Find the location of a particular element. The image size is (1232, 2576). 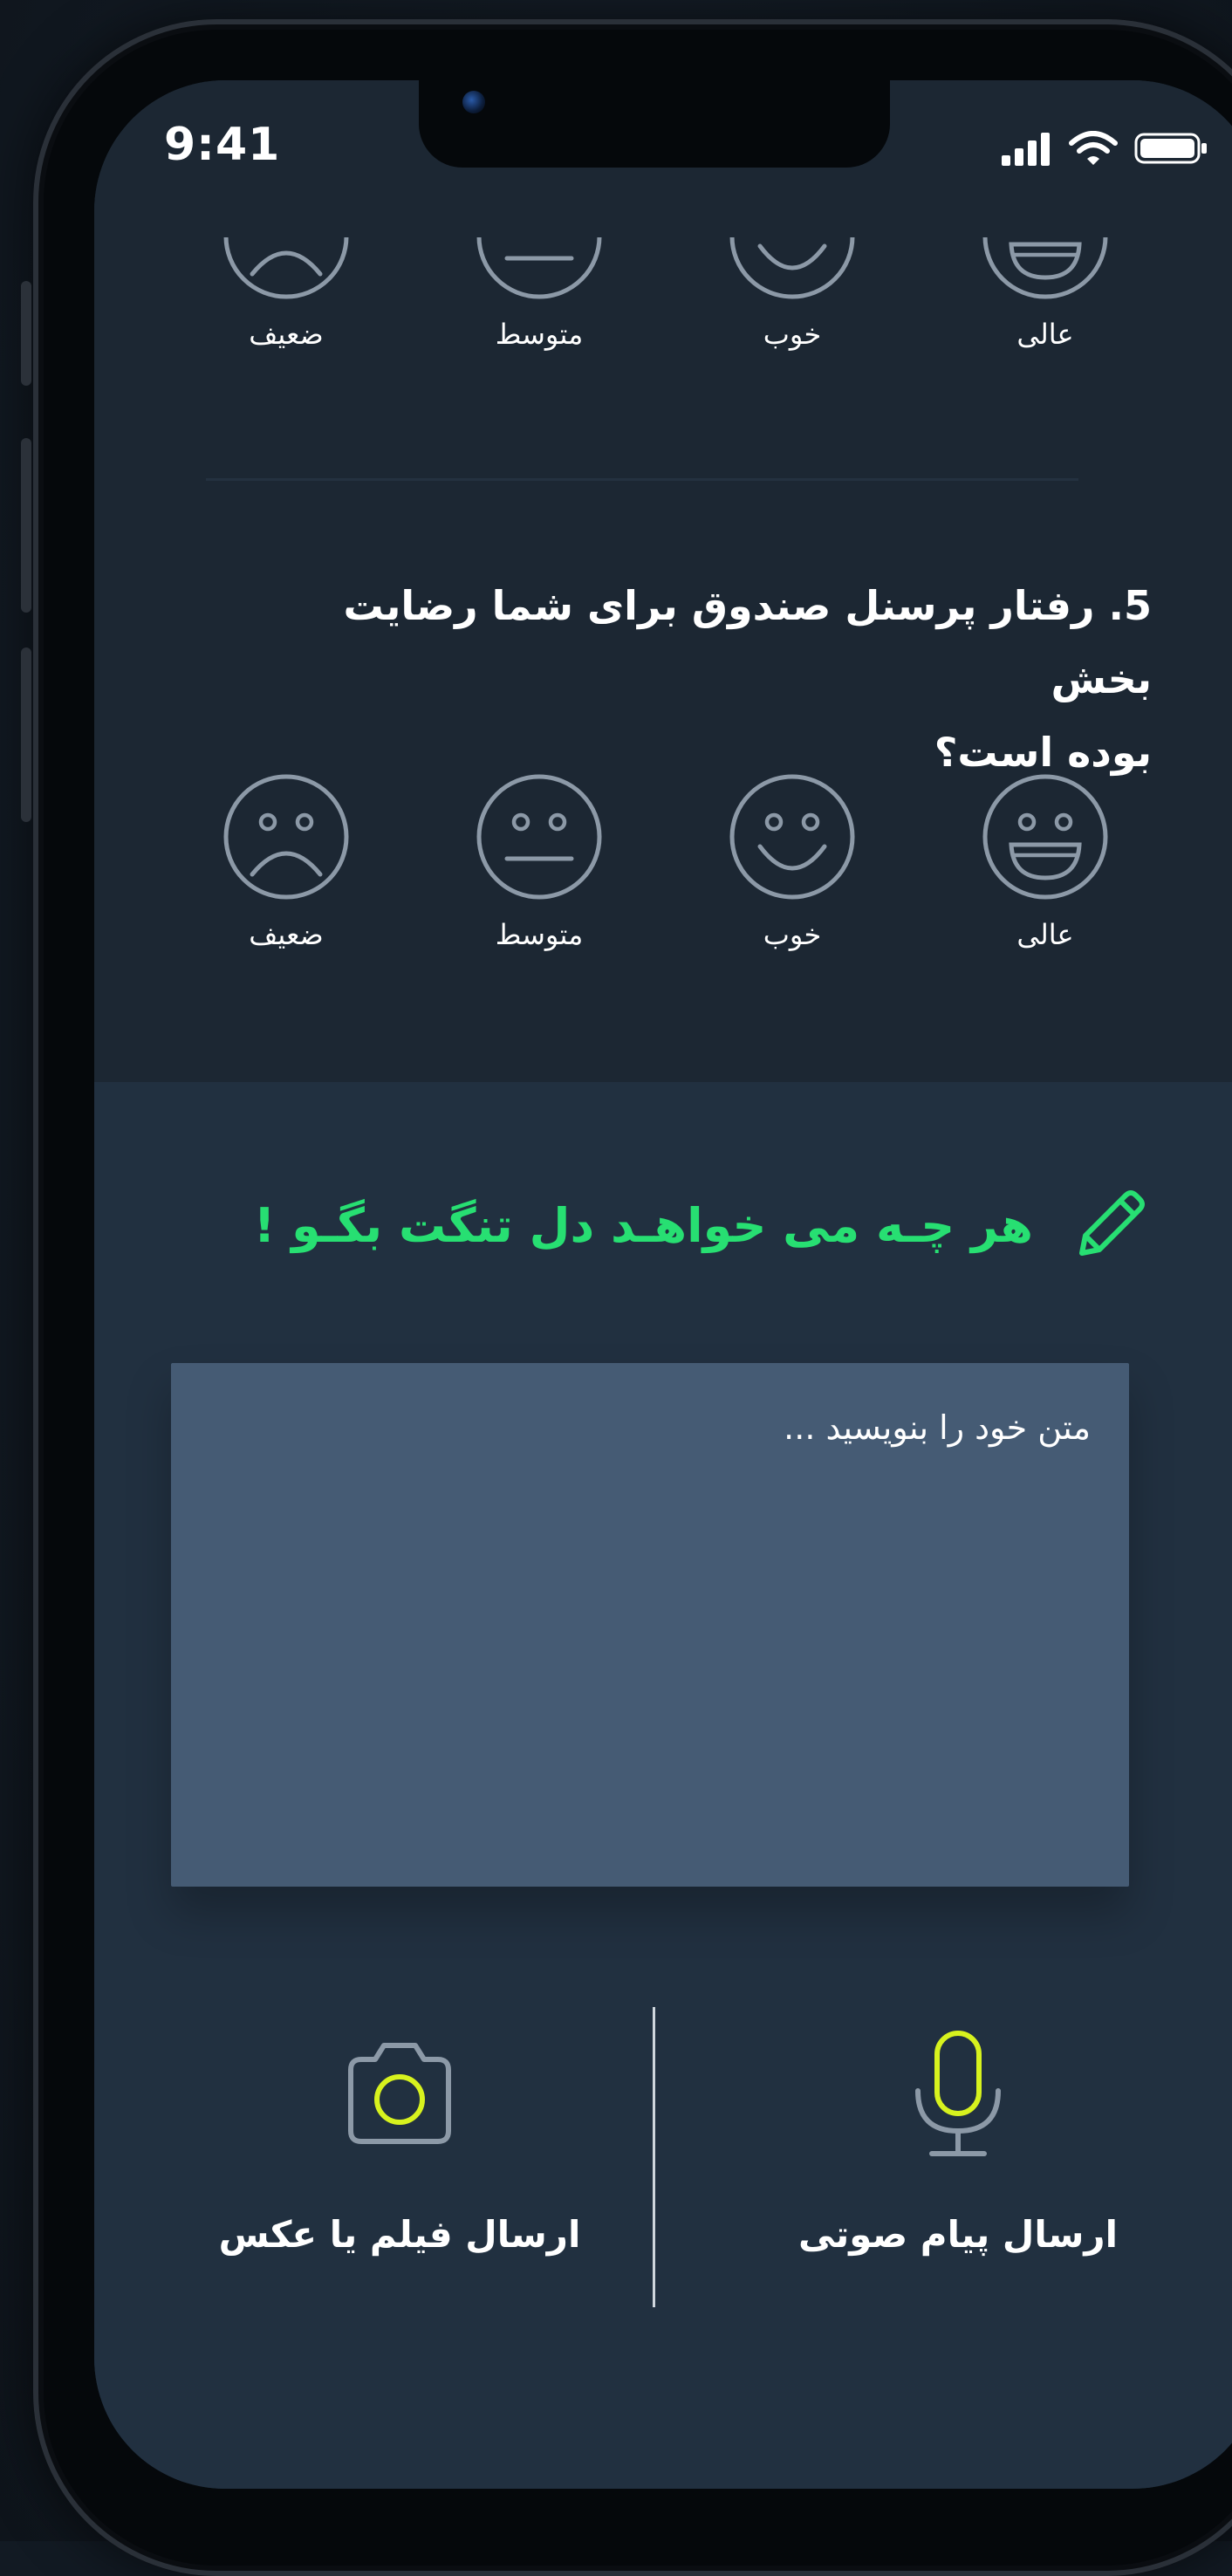

microphone-icon is located at coordinates (958, 2093).